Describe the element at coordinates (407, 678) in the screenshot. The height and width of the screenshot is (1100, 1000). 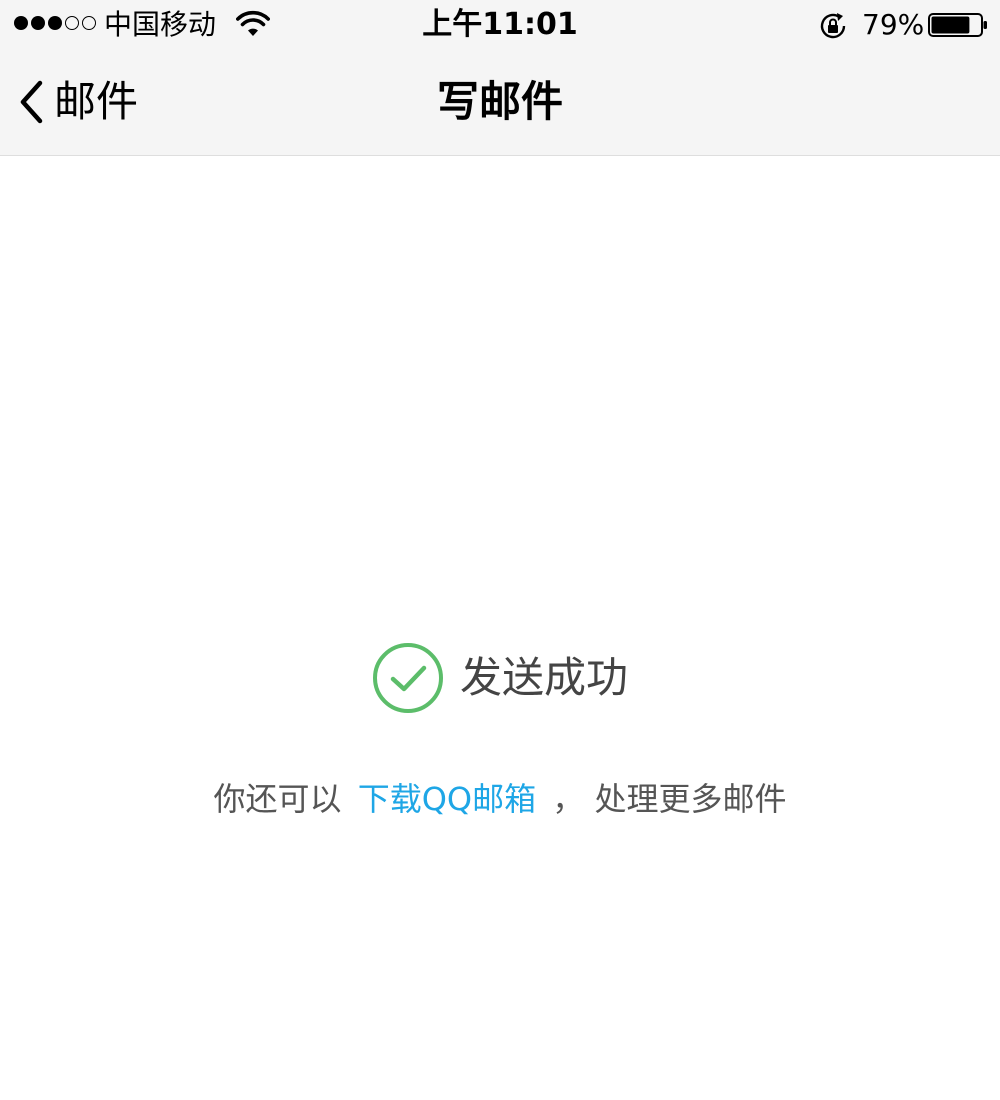
I see `check-circle-icon` at that location.